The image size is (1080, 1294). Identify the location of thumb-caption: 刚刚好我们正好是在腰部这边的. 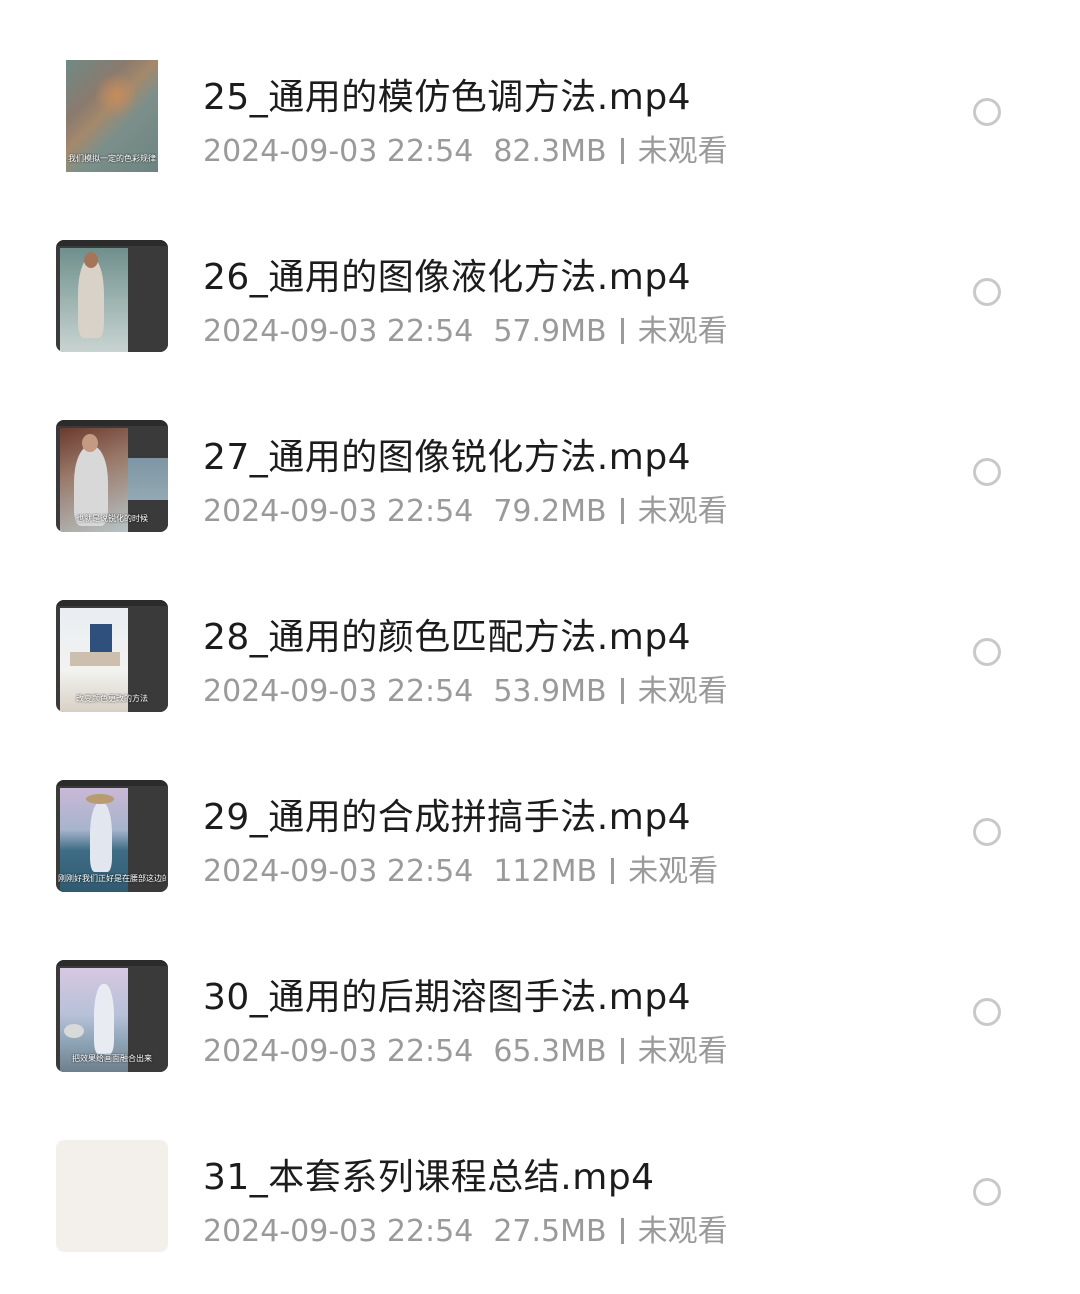
(112, 878).